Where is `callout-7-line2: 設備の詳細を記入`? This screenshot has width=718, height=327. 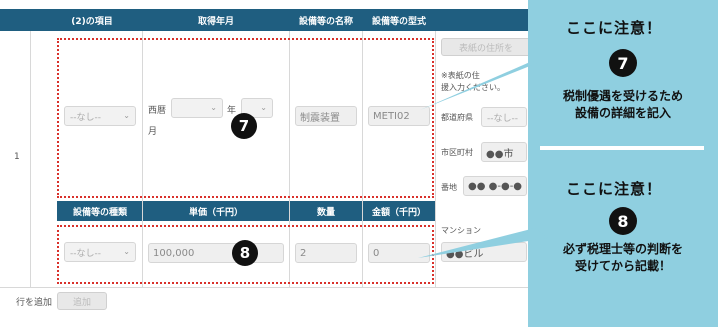
callout-7-line2: 設備の詳細を記入 is located at coordinates (622, 113).